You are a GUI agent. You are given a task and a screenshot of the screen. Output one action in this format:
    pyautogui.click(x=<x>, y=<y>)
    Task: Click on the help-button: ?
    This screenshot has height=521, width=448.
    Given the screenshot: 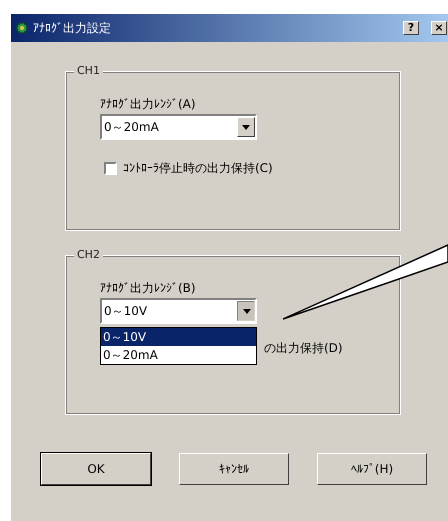 What is the action you would take?
    pyautogui.click(x=411, y=28)
    